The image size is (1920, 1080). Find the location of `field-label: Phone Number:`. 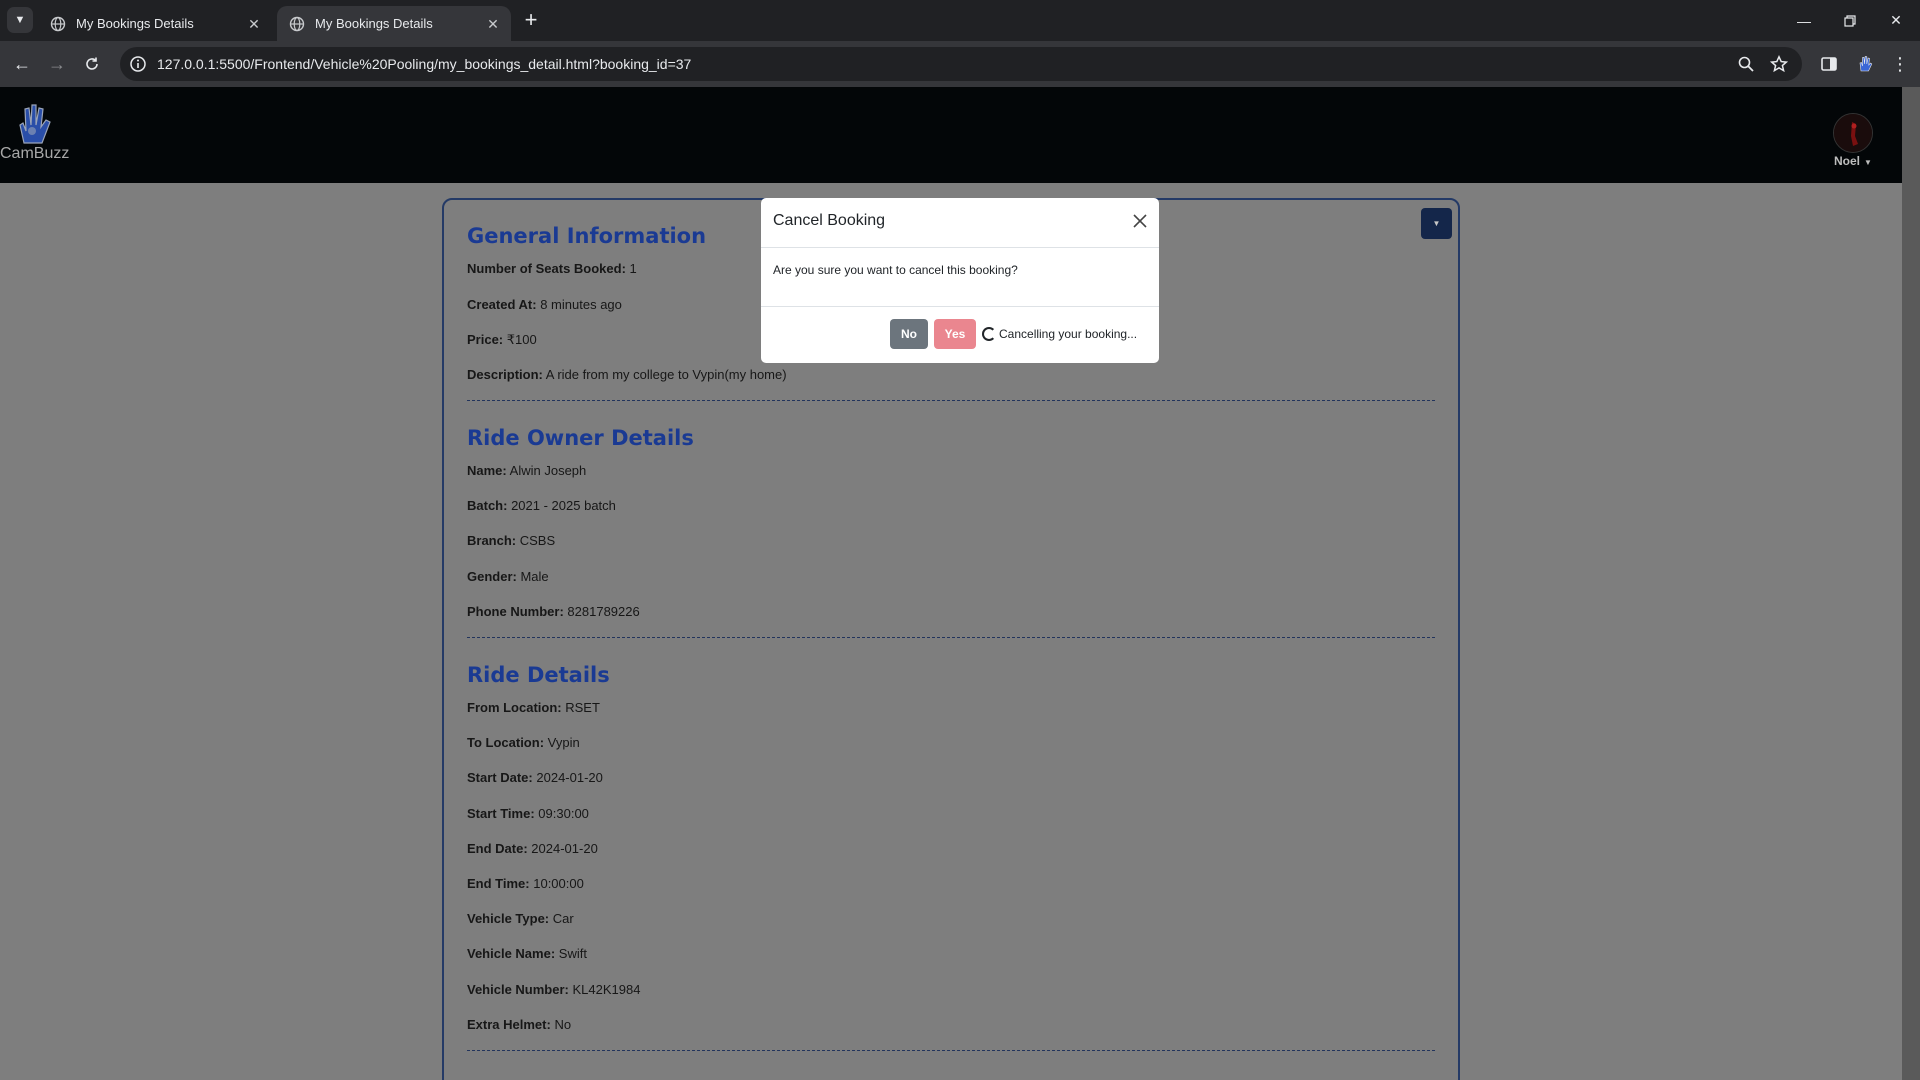

field-label: Phone Number: is located at coordinates (515, 611).